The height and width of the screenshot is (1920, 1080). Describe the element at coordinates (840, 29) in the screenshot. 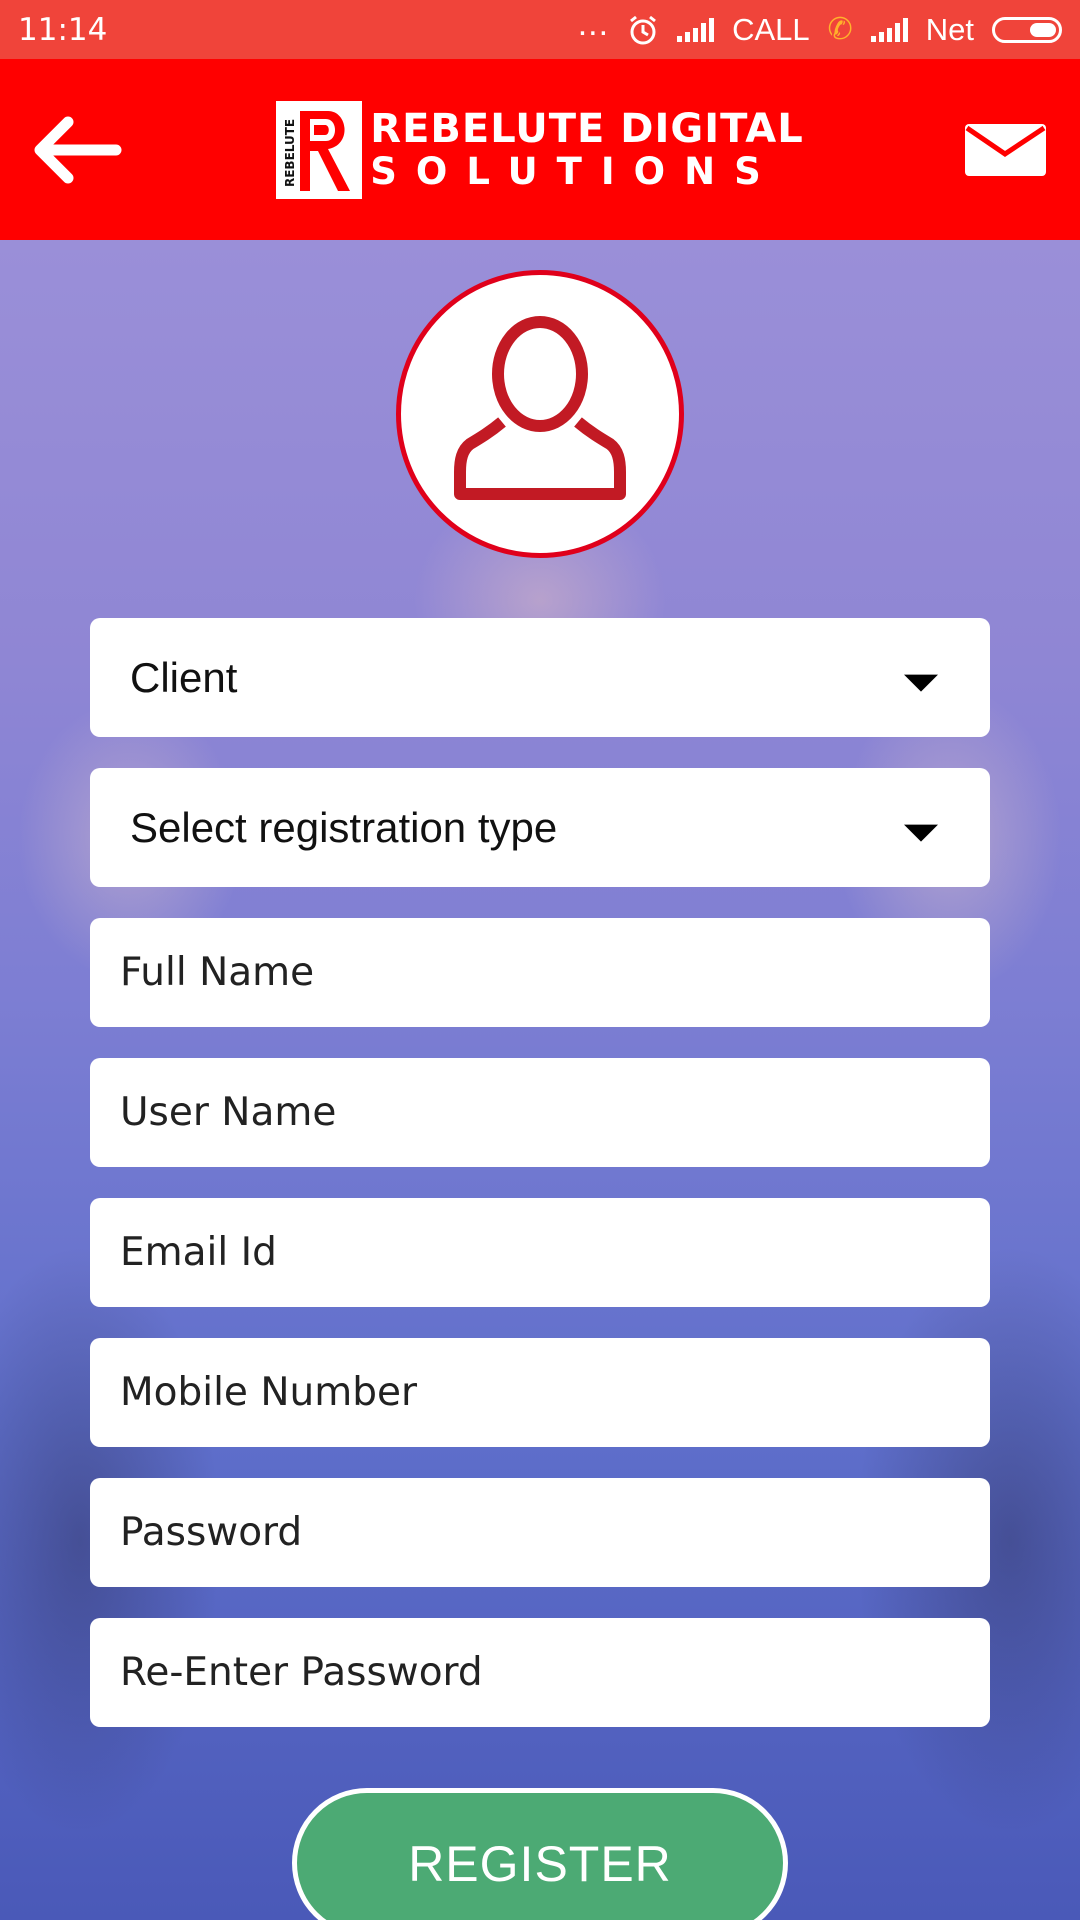

I see `phone-icon: ✆` at that location.